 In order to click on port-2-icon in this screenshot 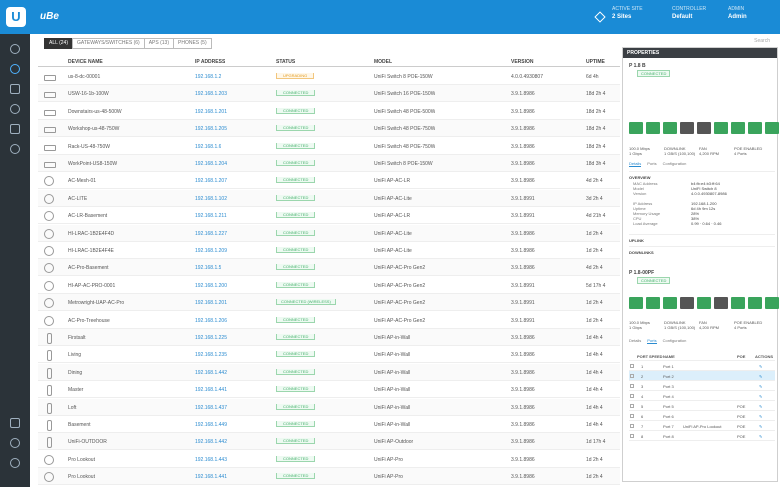, I will do `click(653, 128)`.